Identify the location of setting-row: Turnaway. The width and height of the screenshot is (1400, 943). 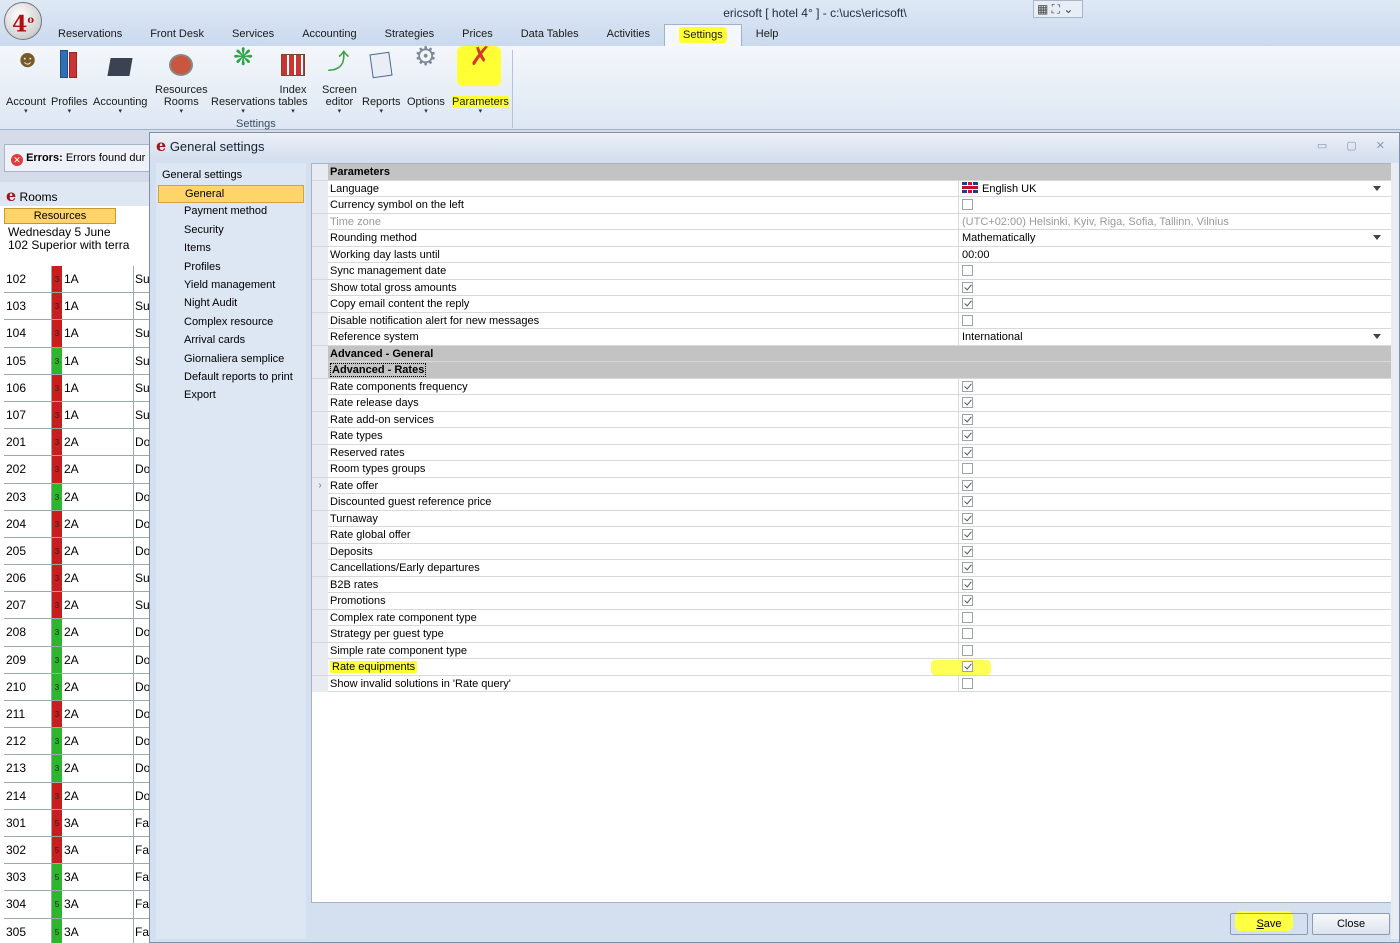
(854, 518).